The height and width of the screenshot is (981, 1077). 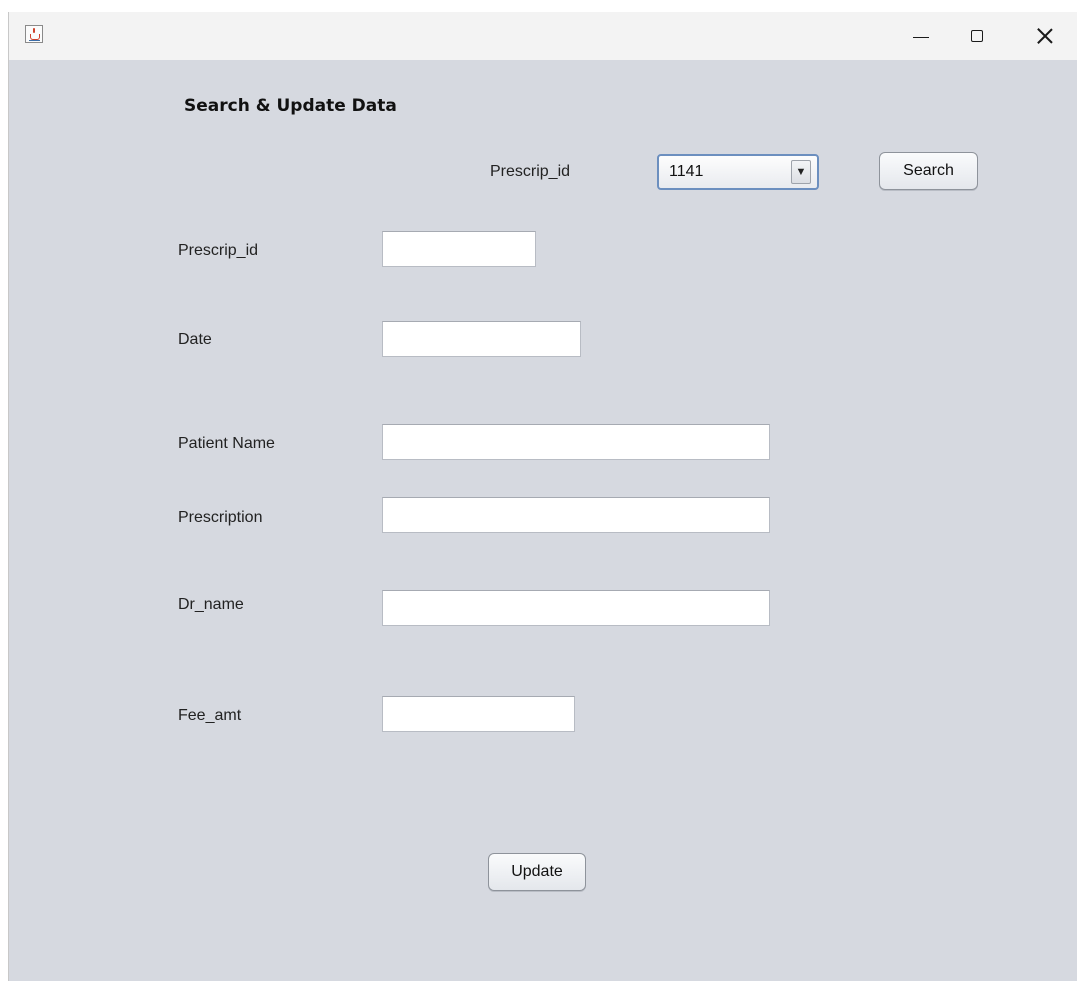 I want to click on fee-amt-field, so click(x=478, y=714).